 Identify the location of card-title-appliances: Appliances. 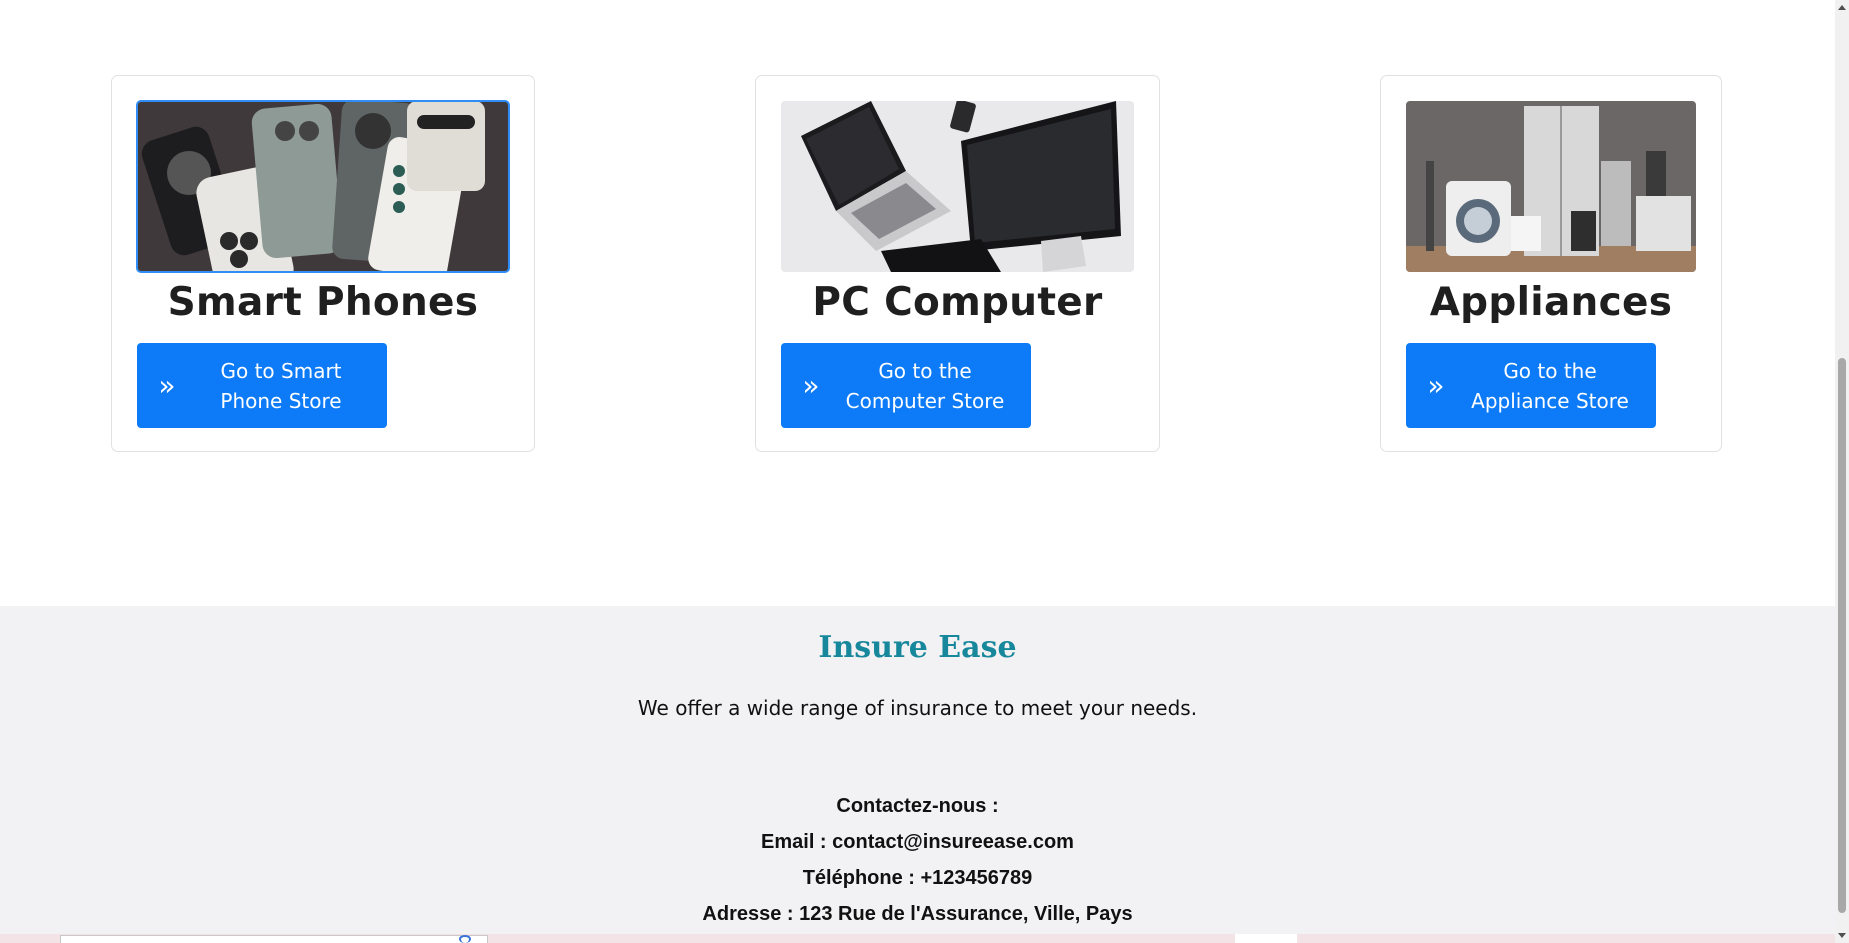
(1551, 302).